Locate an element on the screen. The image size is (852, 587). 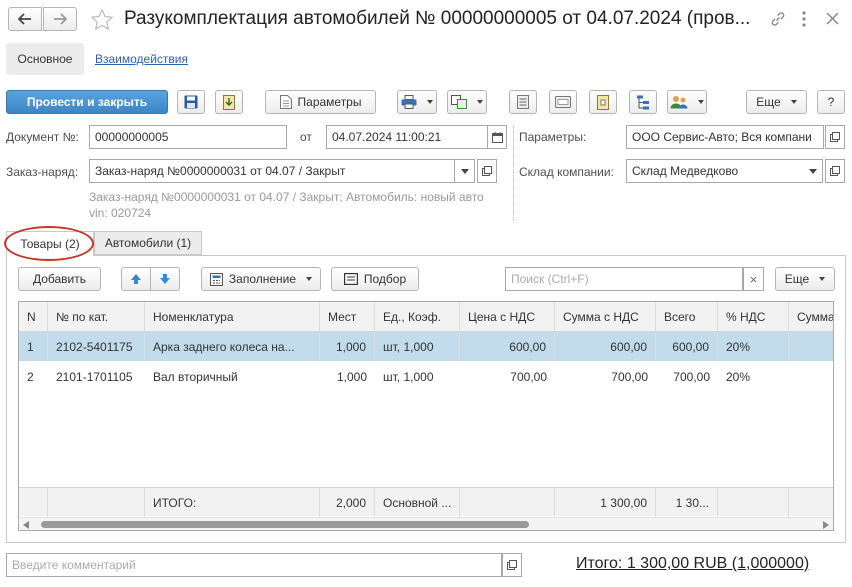
move-up-button is located at coordinates (136, 279).